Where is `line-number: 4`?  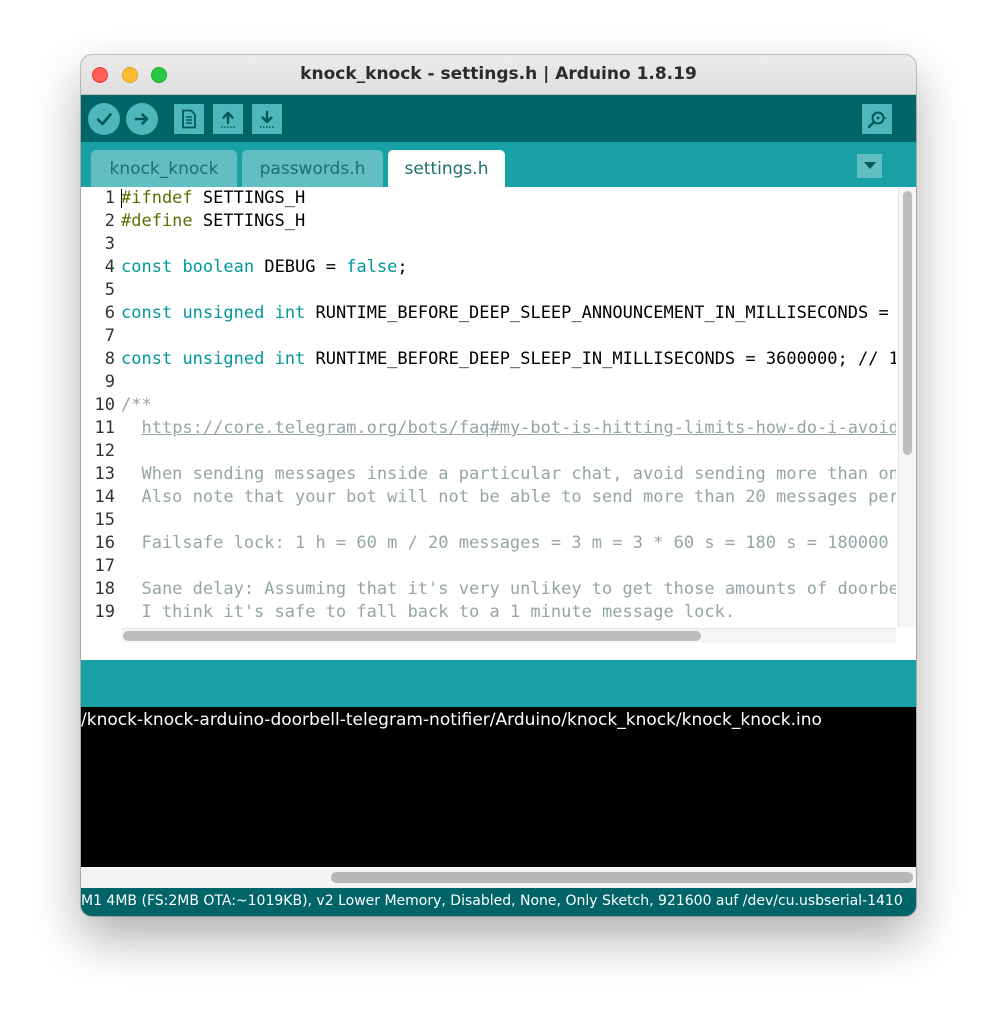
line-number: 4 is located at coordinates (109, 267).